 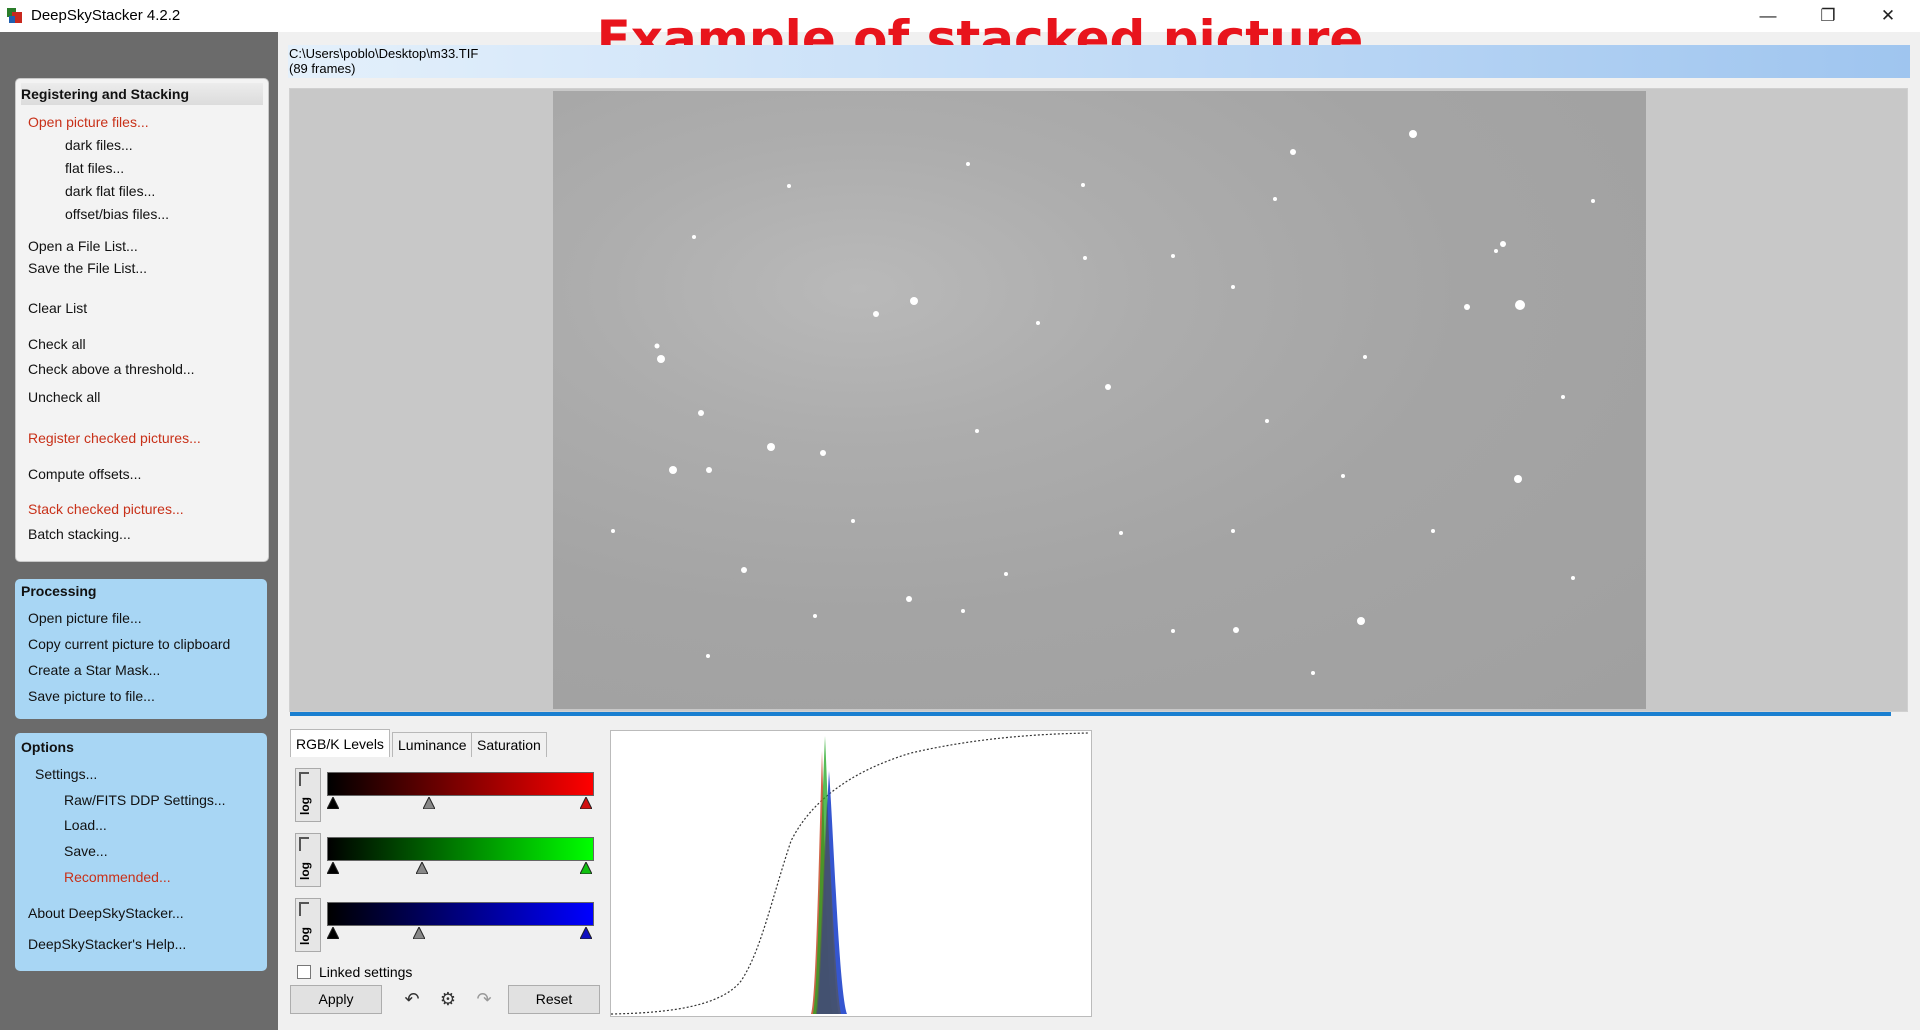 What do you see at coordinates (308, 860) in the screenshot?
I see `log-toggle-green: log` at bounding box center [308, 860].